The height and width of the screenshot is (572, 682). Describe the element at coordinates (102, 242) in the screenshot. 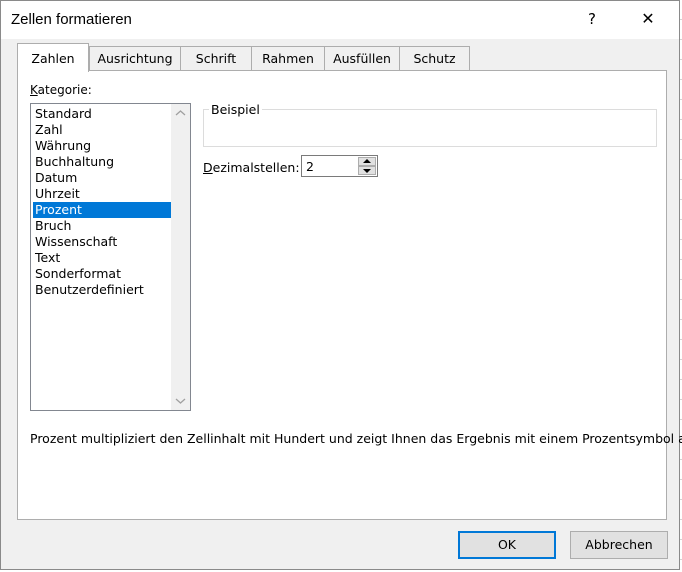

I see `list-item-wissenschaft: Wissenschaft` at that location.